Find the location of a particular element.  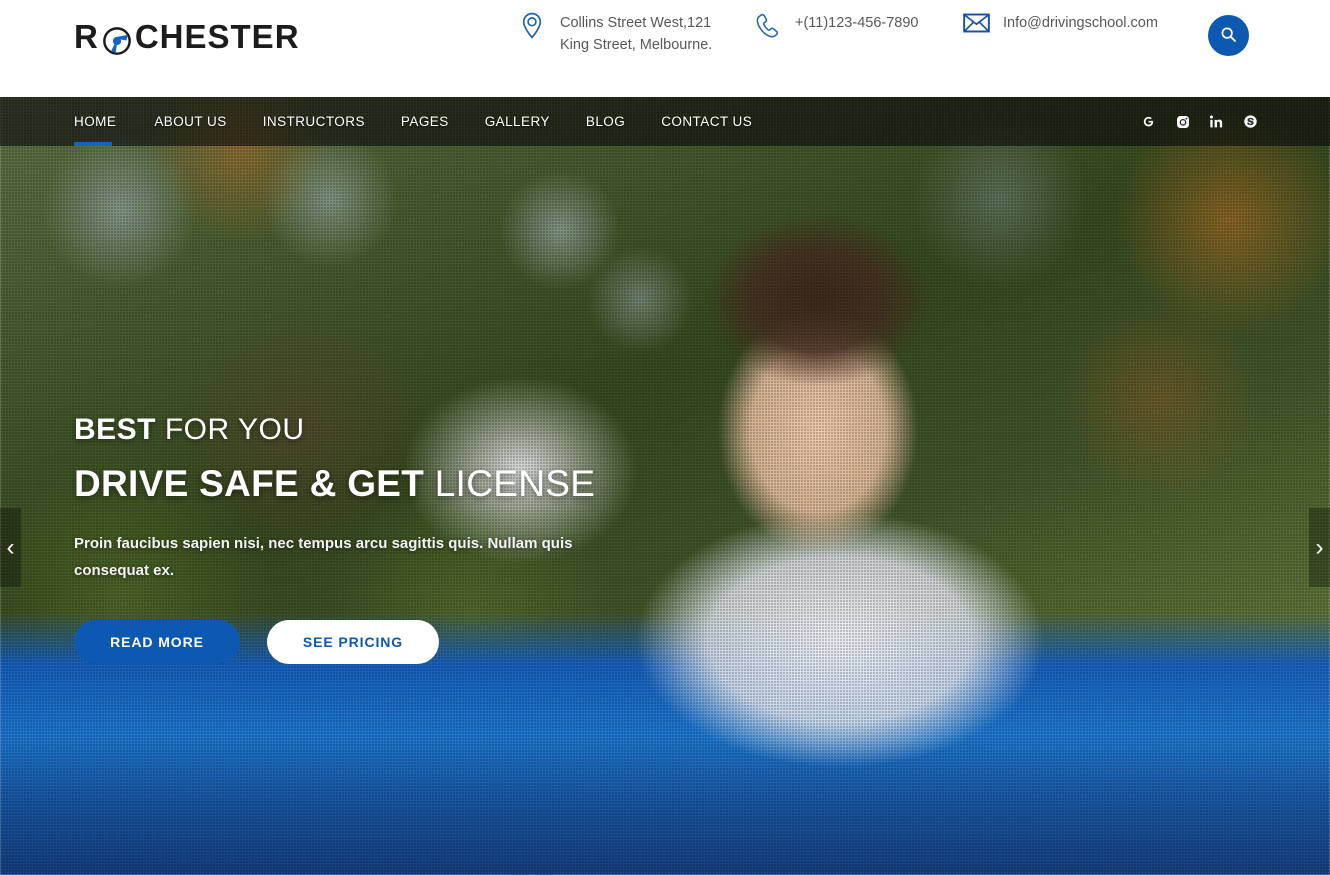

nav-item-blog: BLOG is located at coordinates (605, 121).